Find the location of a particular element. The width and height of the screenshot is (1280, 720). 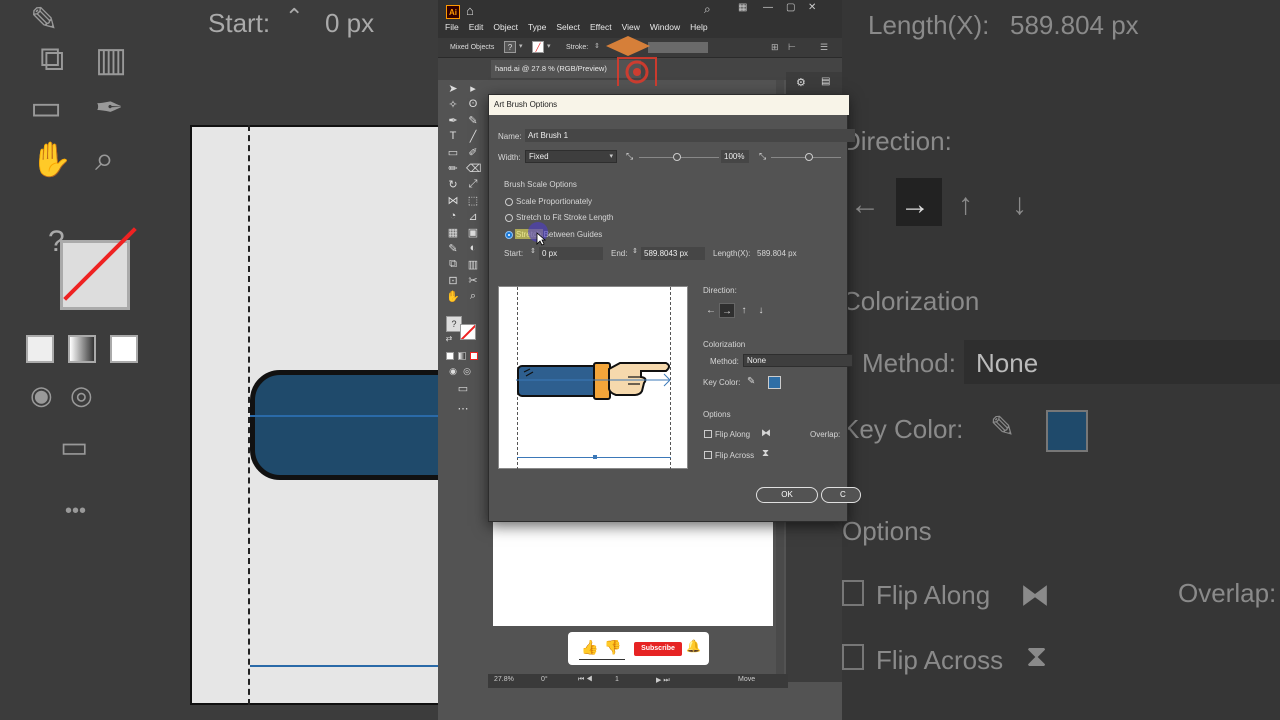

next-artboard-icon: ▶ ⏭ is located at coordinates (663, 680).